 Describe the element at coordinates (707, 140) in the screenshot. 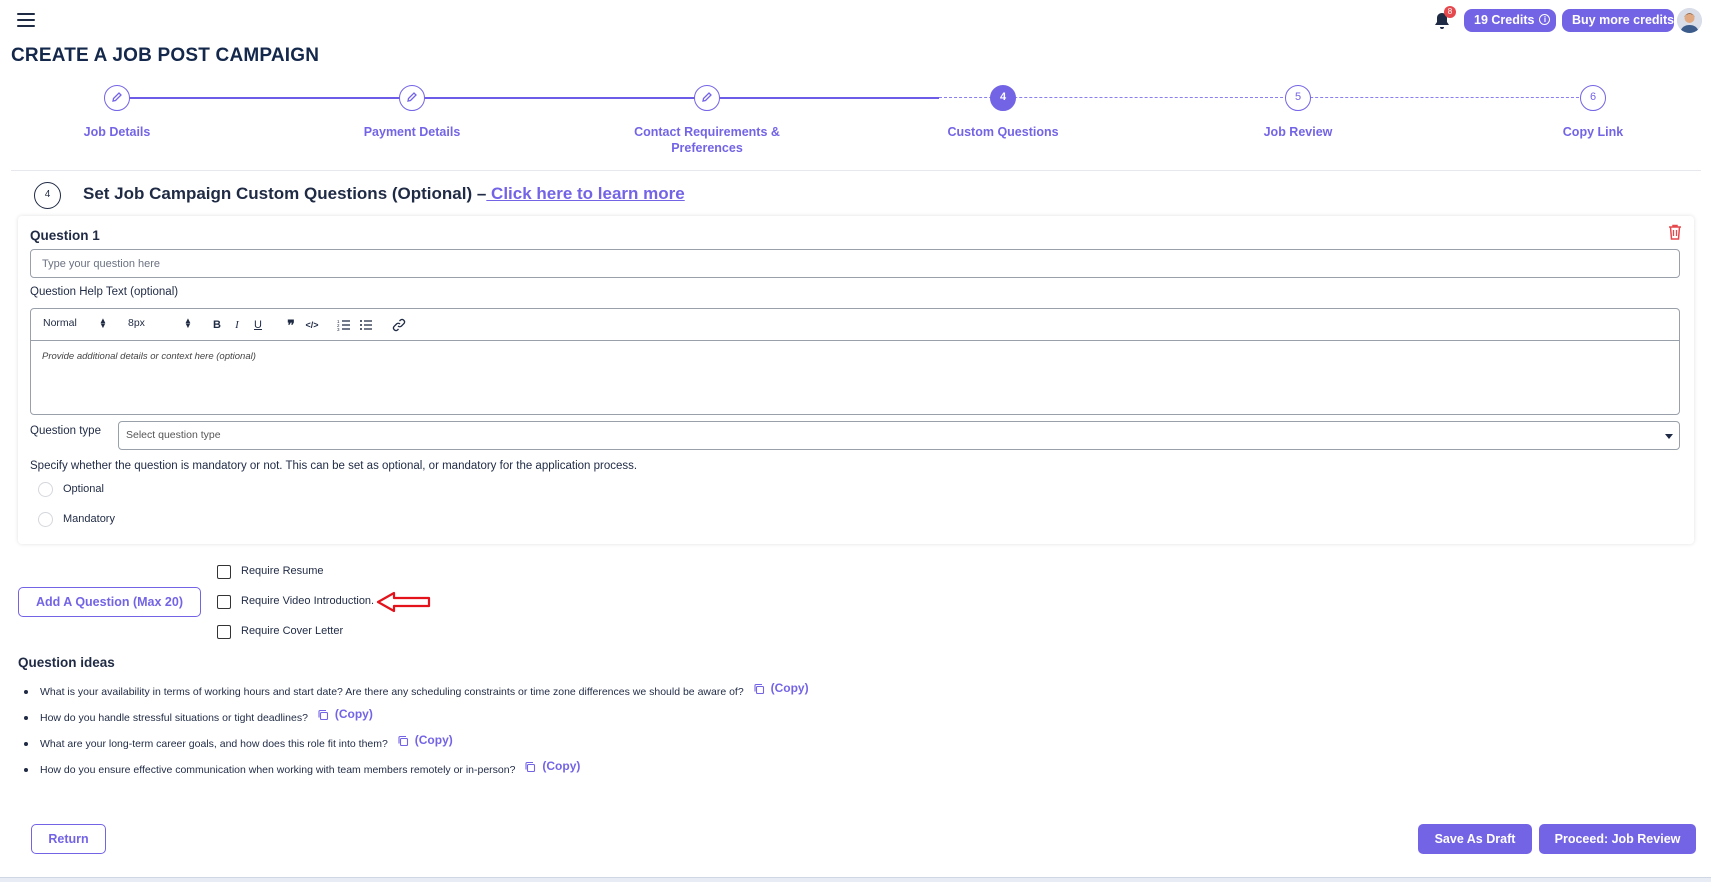

I see `step-3-label: Contact Requirements & Preferences` at that location.